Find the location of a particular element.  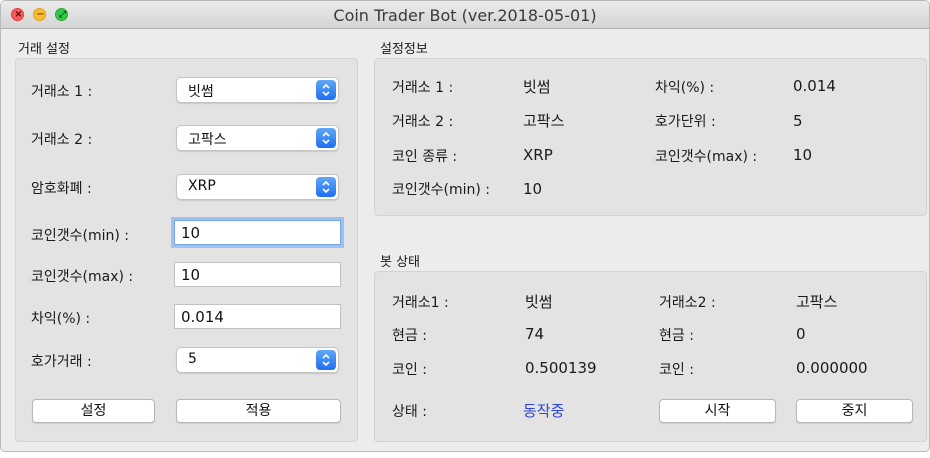

currency-select: XRP is located at coordinates (257, 187).